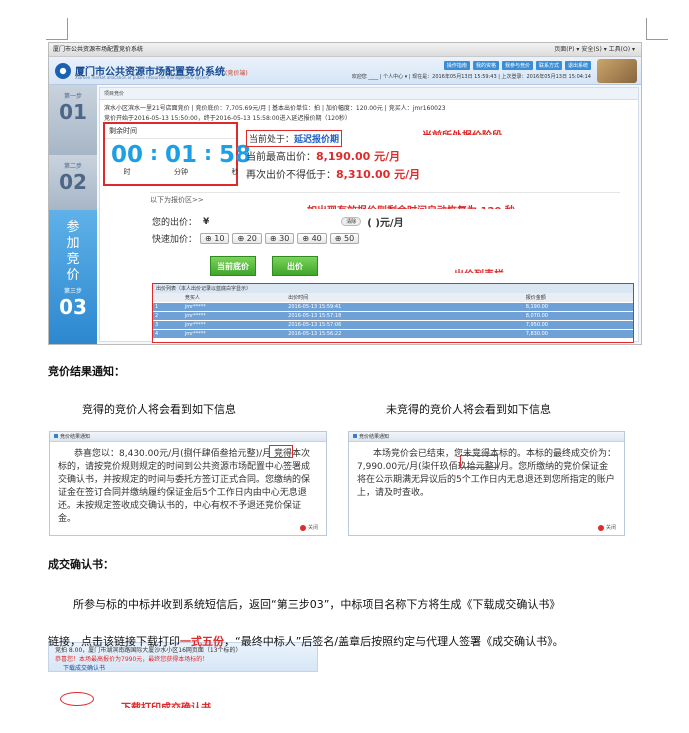 The image size is (689, 733). Describe the element at coordinates (295, 266) in the screenshot. I see `bid-button: 出价` at that location.